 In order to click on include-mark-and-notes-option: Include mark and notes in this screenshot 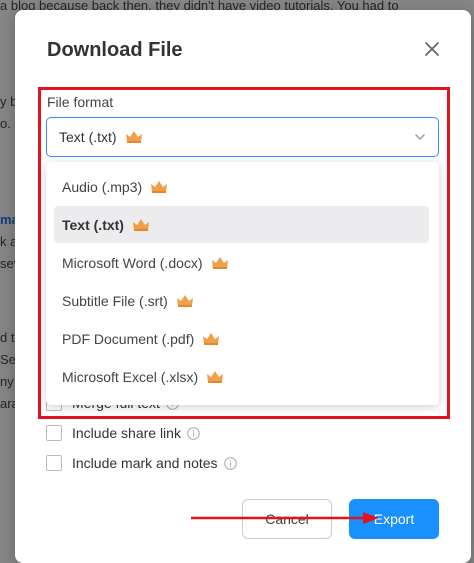, I will do `click(141, 463)`.